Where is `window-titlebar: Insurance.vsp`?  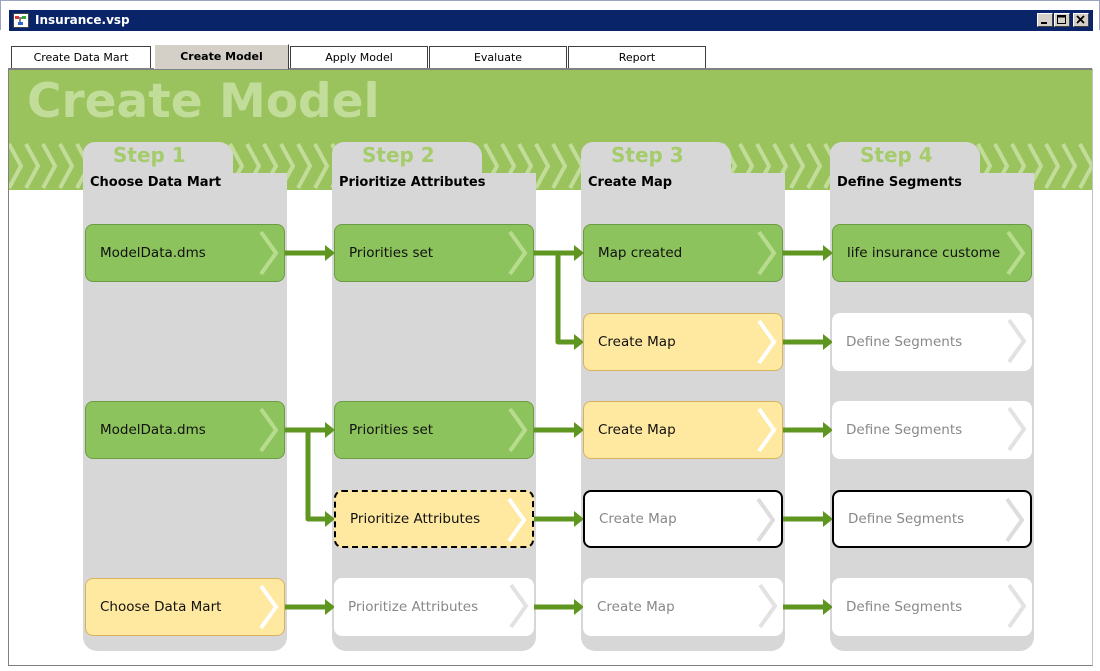 window-titlebar: Insurance.vsp is located at coordinates (550, 15).